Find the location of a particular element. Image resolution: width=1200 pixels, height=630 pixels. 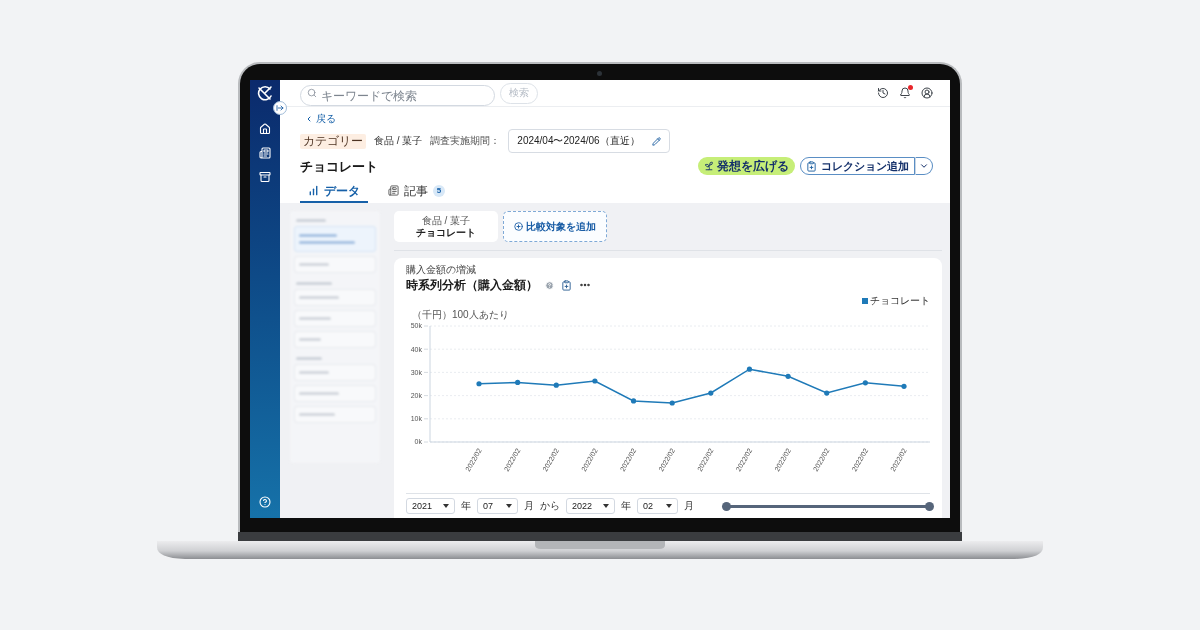

select-field: 2022 is located at coordinates (590, 506).